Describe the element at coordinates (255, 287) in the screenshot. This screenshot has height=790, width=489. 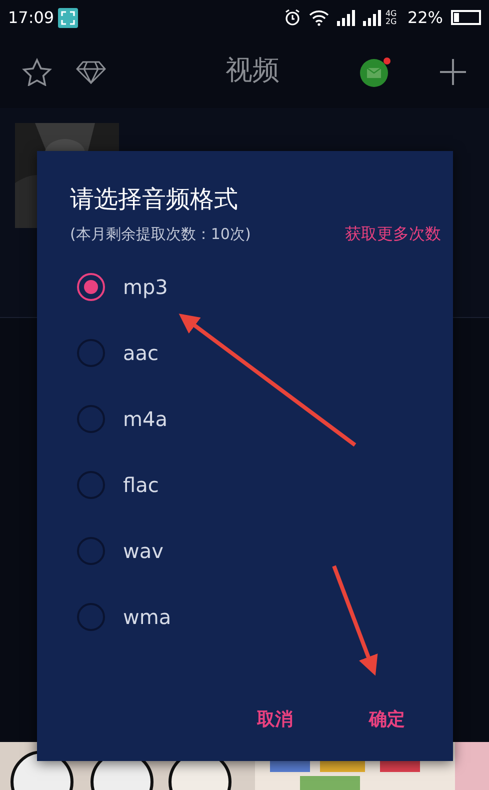
I see `format-option: mp3` at that location.